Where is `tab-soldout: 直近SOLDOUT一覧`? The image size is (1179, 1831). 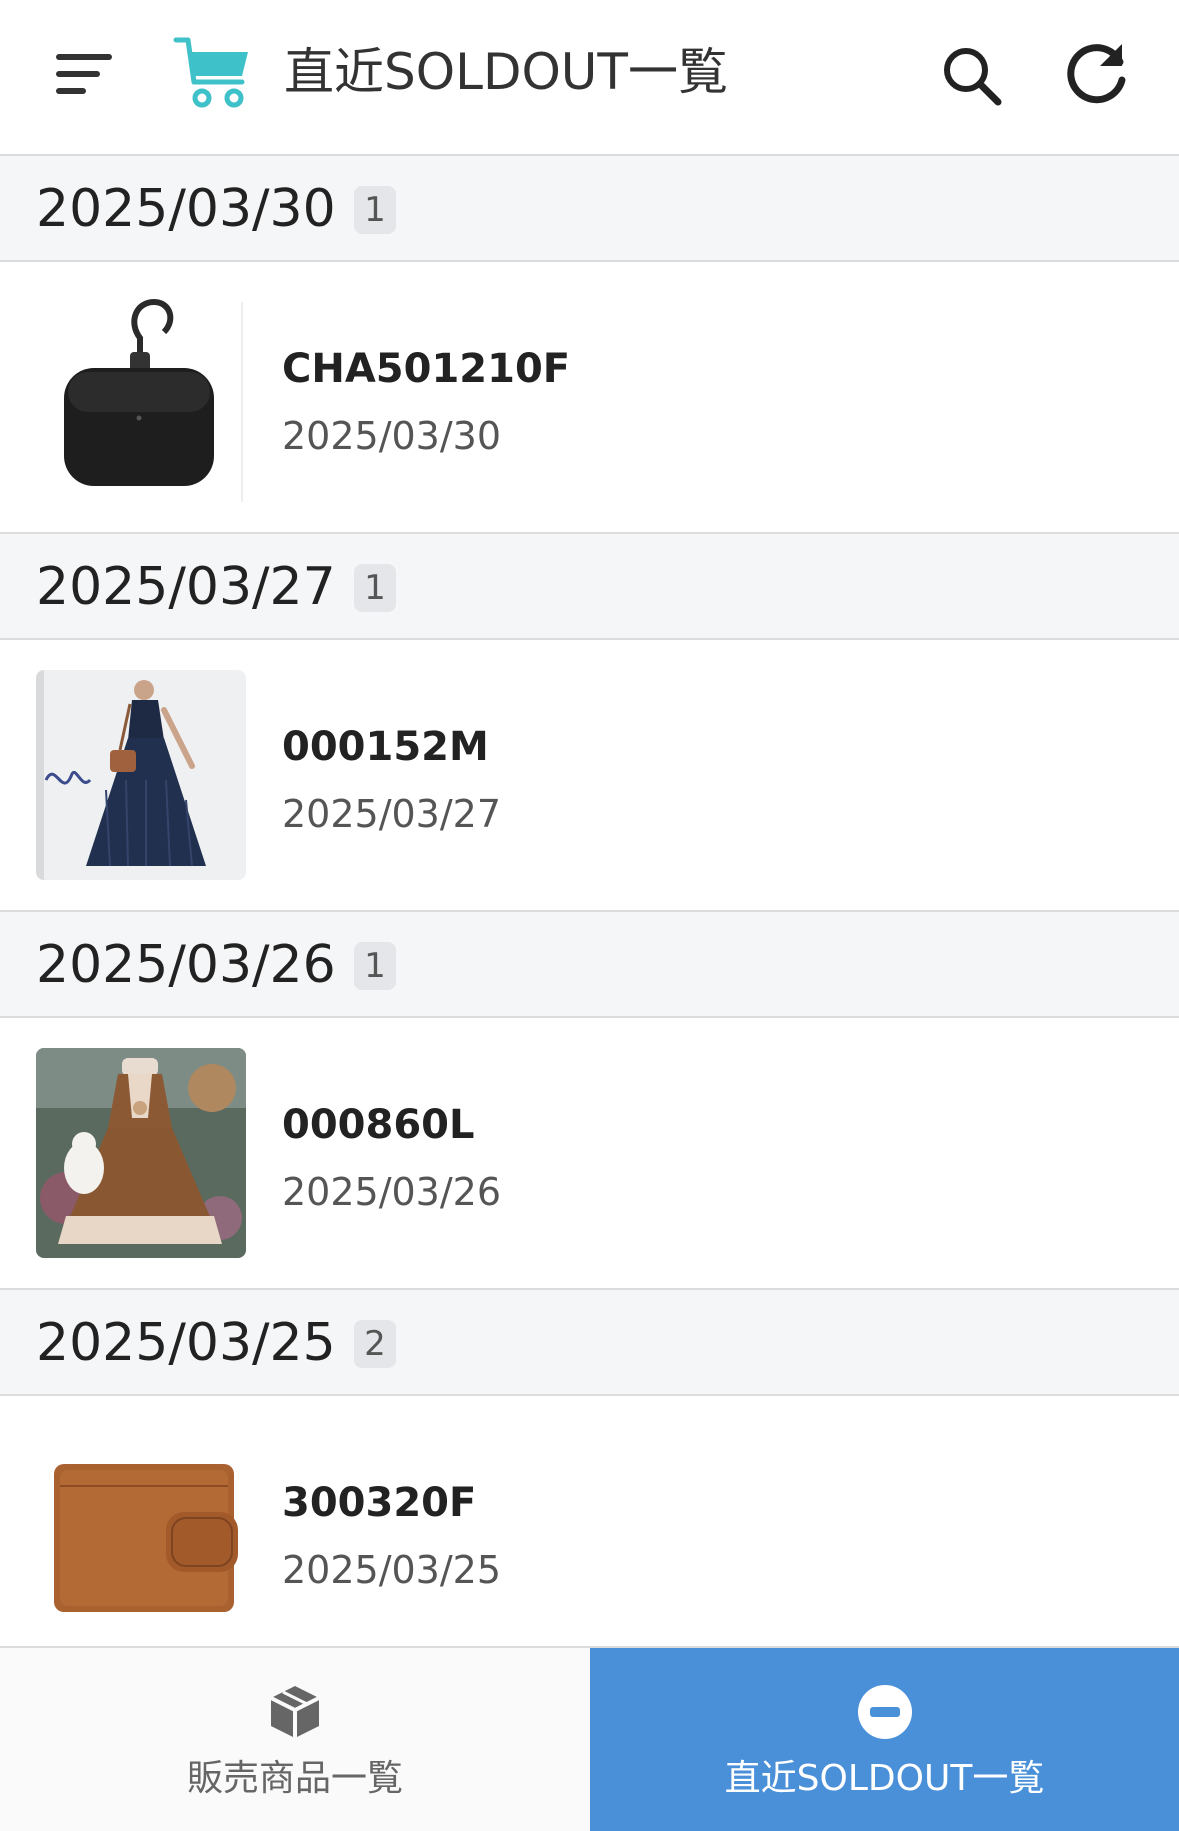
tab-soldout: 直近SOLDOUT一覧 is located at coordinates (884, 1739).